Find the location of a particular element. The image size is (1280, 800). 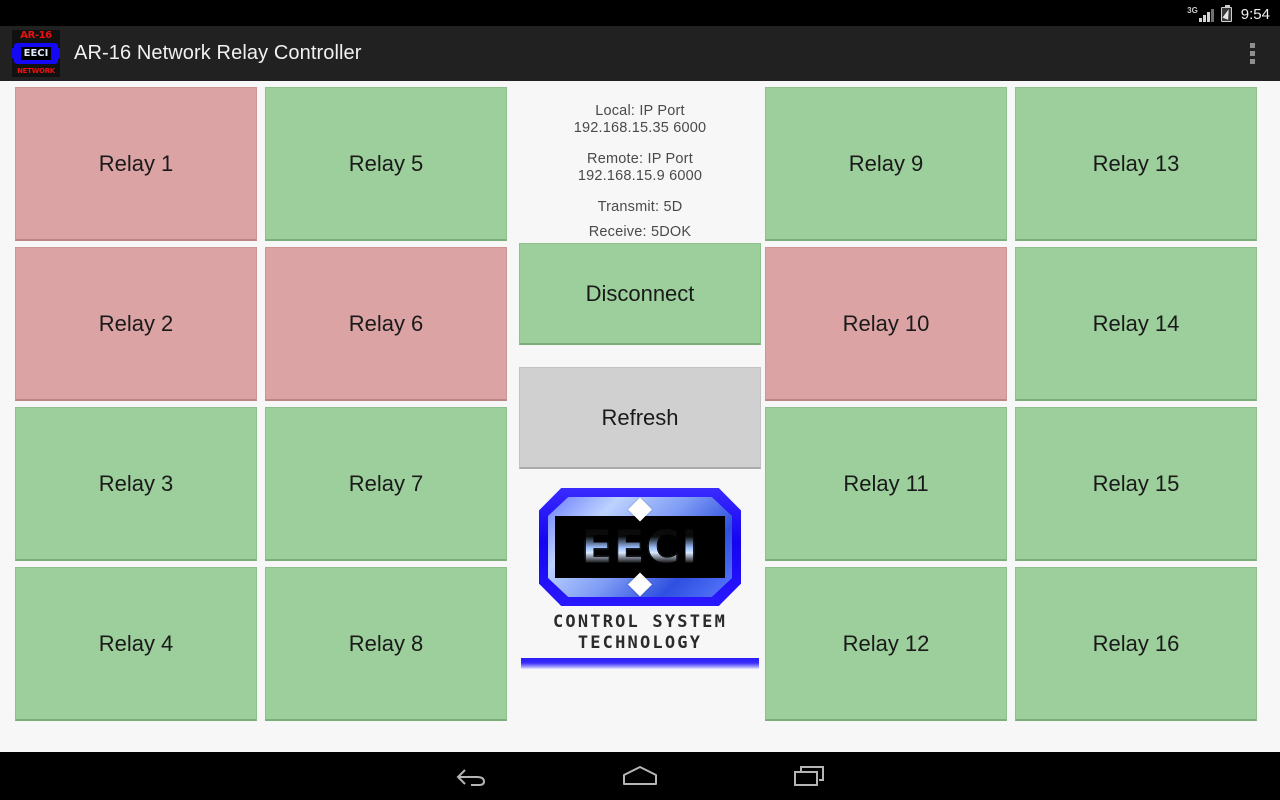

eeci-logo-badge: EECI is located at coordinates (640, 547).